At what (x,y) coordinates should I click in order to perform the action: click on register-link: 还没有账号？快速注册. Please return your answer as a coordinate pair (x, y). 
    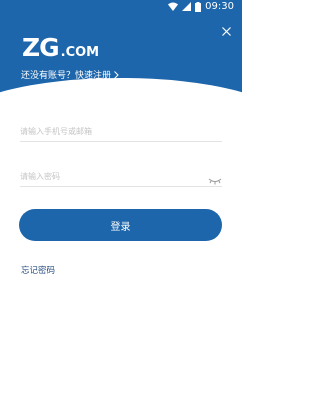
    Looking at the image, I should click on (70, 74).